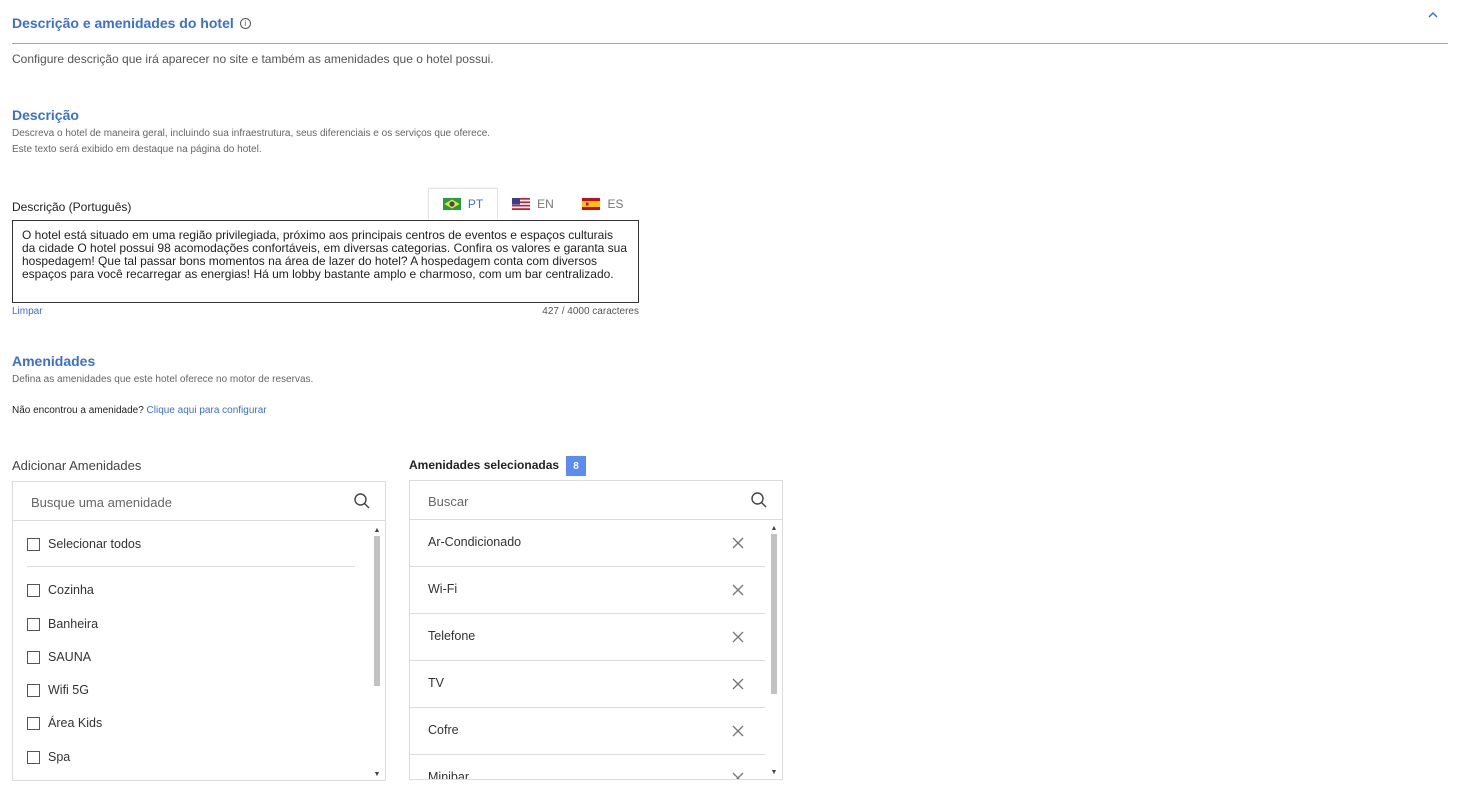  I want to click on section-header: Descrição e amenidades do hotel i, so click(730, 22).